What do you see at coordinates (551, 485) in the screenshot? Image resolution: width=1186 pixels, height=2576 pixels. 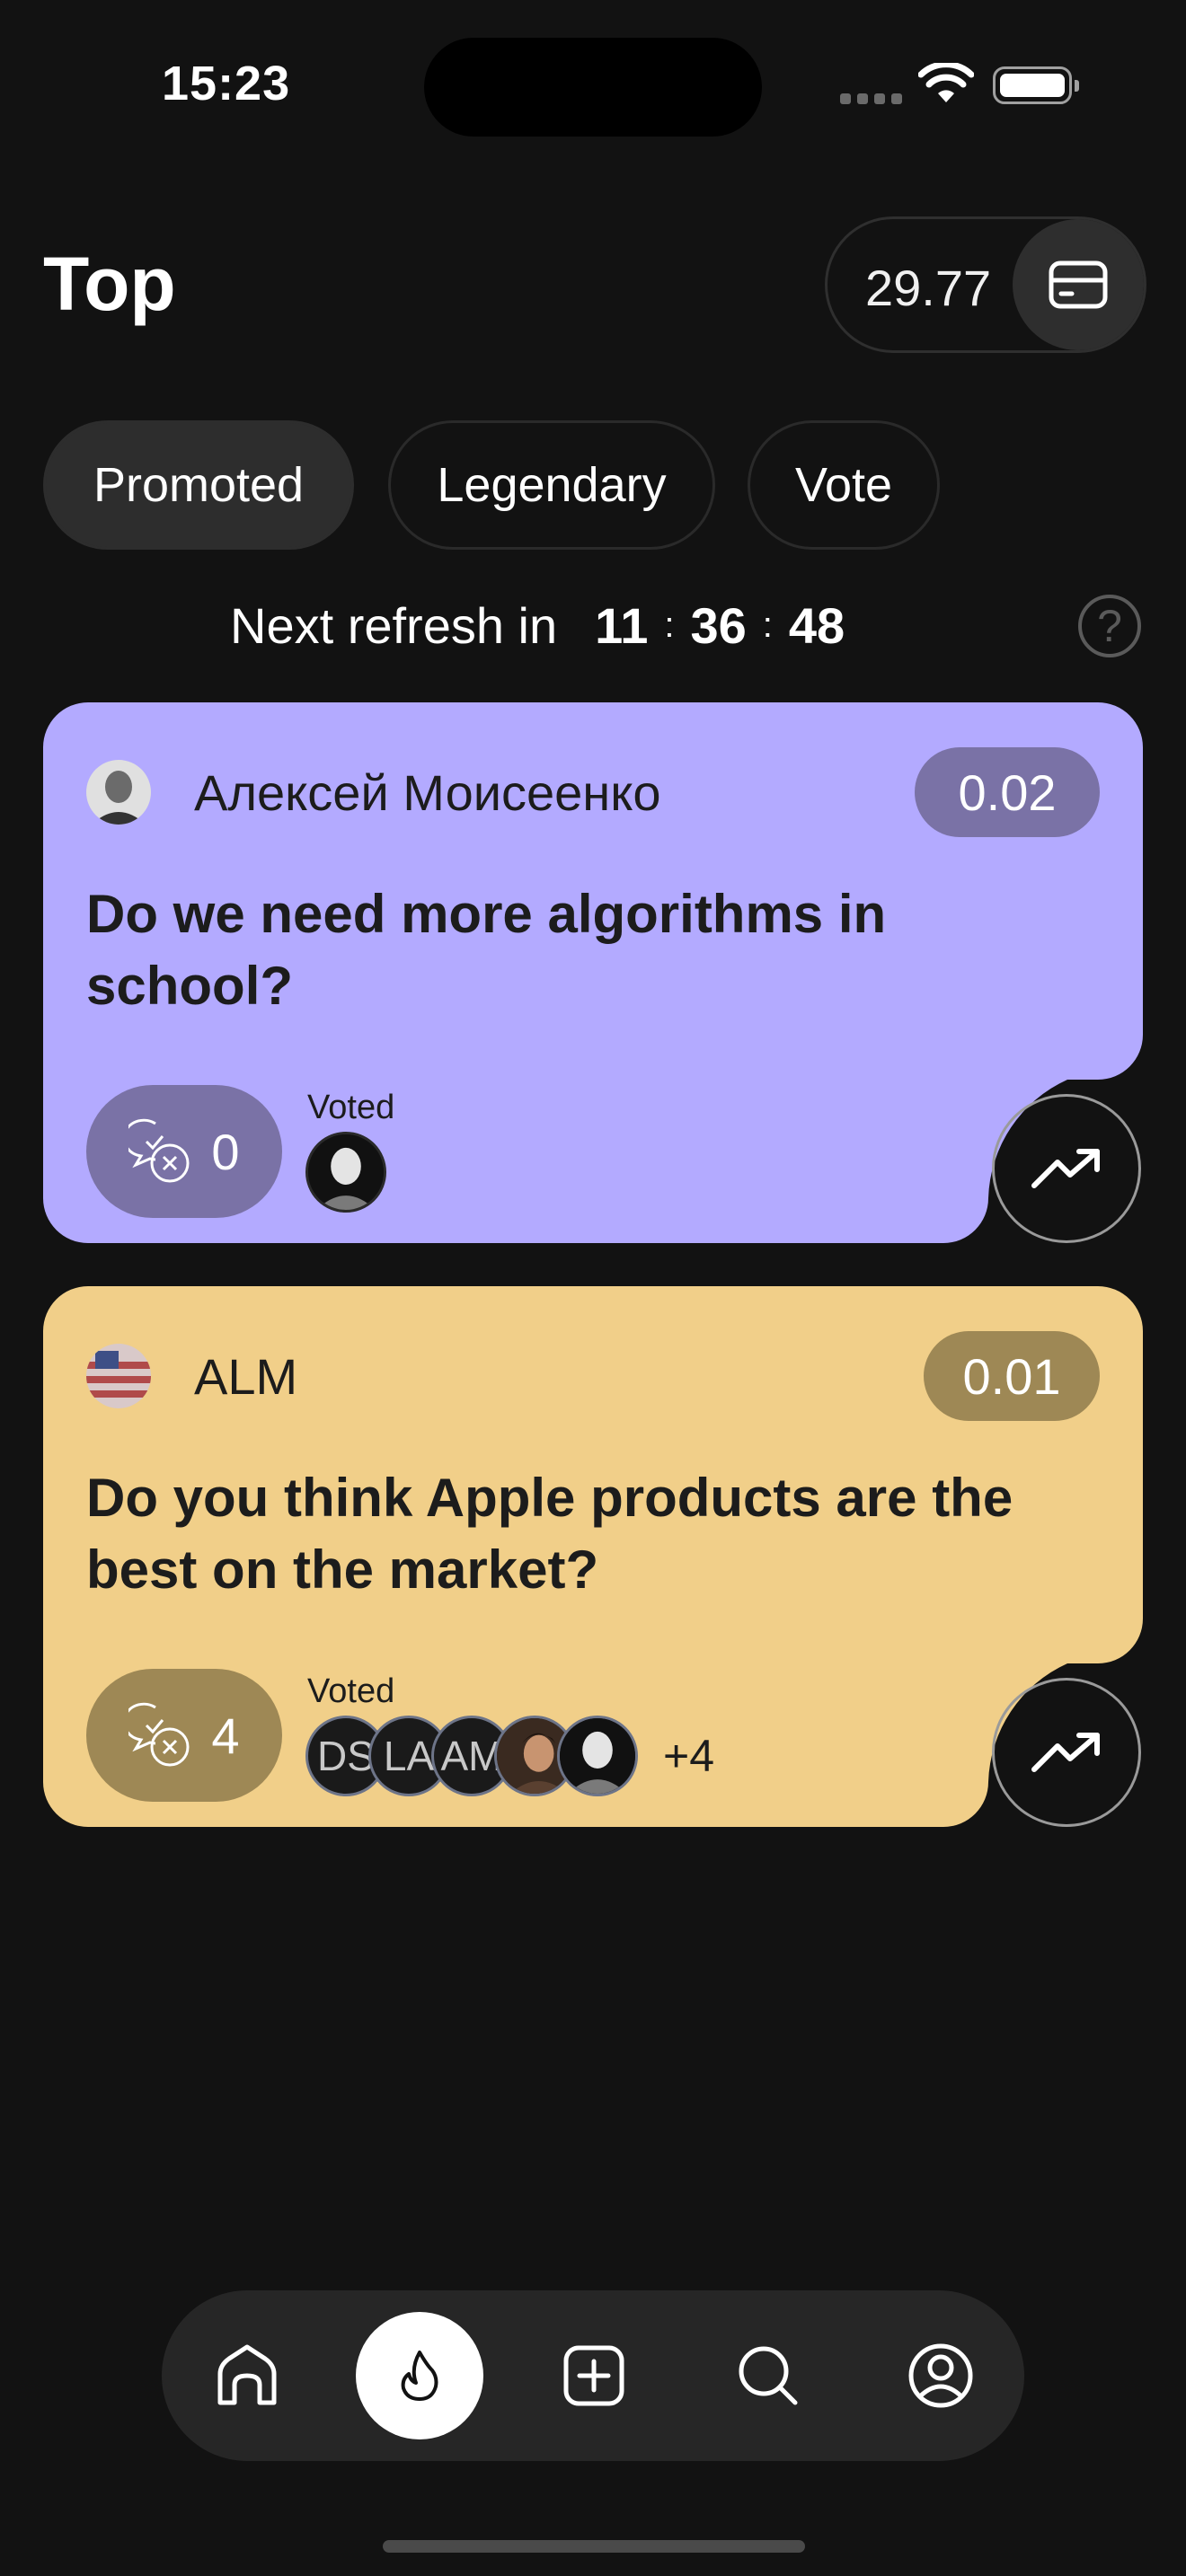 I see `tab-legendary: Legendary` at bounding box center [551, 485].